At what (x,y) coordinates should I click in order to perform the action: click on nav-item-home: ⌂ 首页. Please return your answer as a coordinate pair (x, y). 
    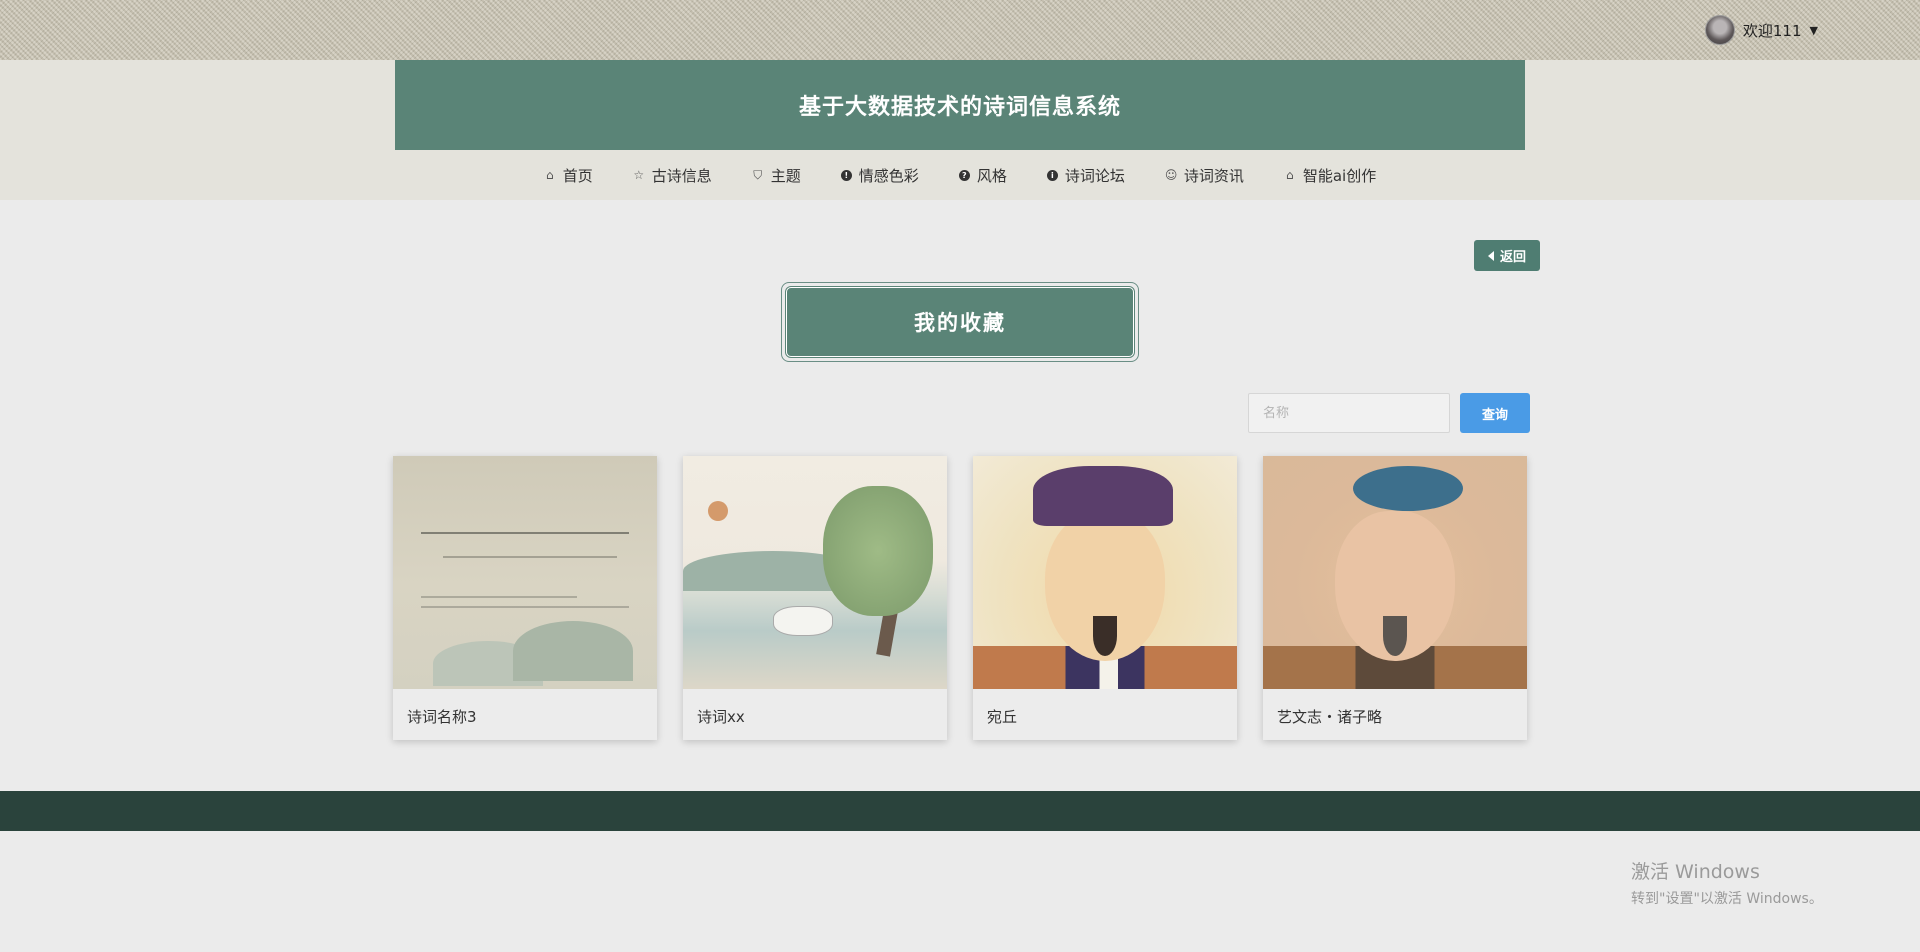
    Looking at the image, I should click on (568, 175).